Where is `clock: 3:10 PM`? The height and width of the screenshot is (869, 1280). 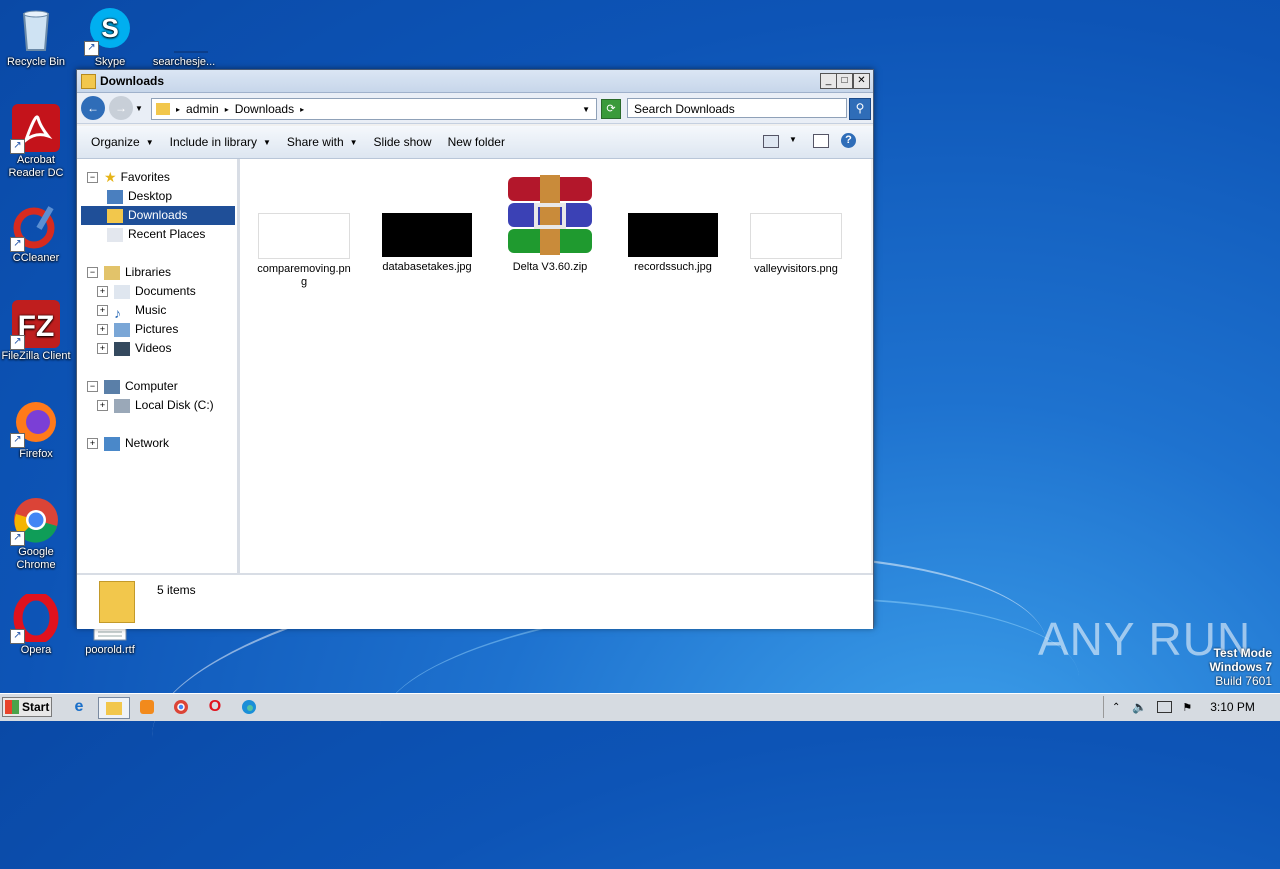 clock: 3:10 PM is located at coordinates (1232, 707).